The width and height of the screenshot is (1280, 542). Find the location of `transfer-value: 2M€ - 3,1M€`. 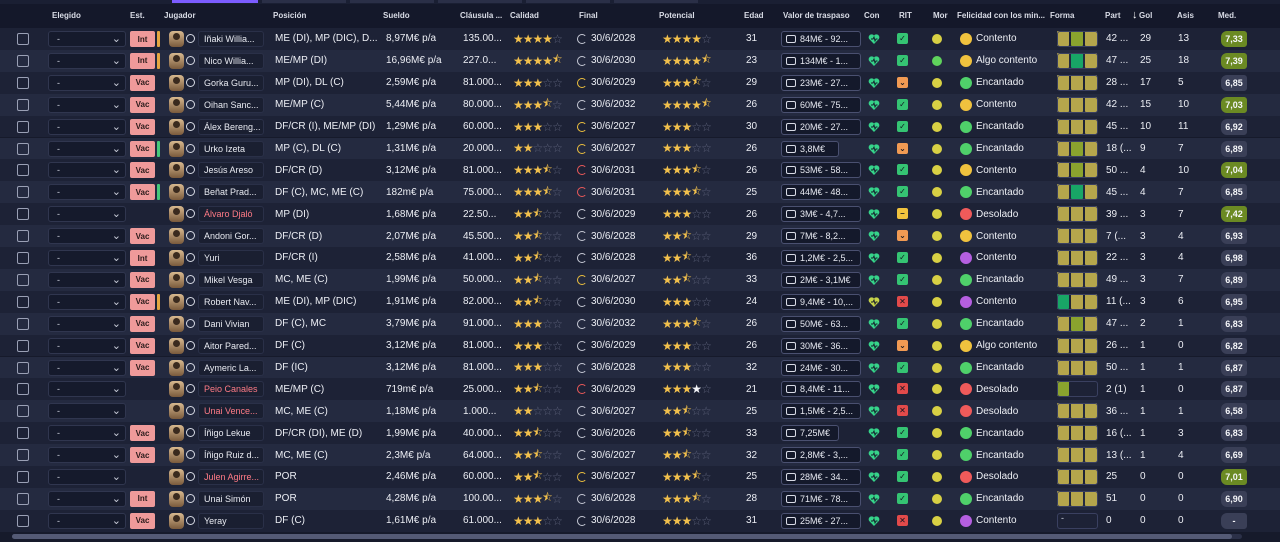

transfer-value: 2M€ - 3,1M€ is located at coordinates (821, 279).